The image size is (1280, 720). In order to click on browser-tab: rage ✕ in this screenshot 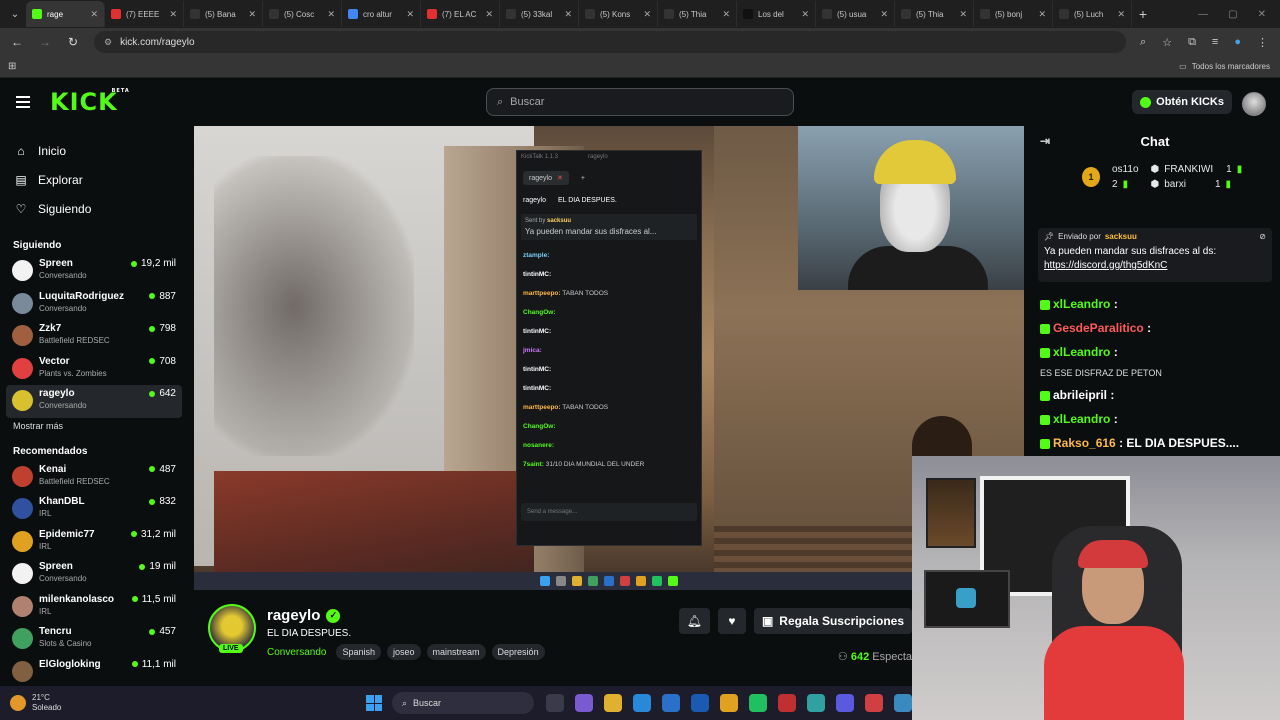, I will do `click(65, 14)`.